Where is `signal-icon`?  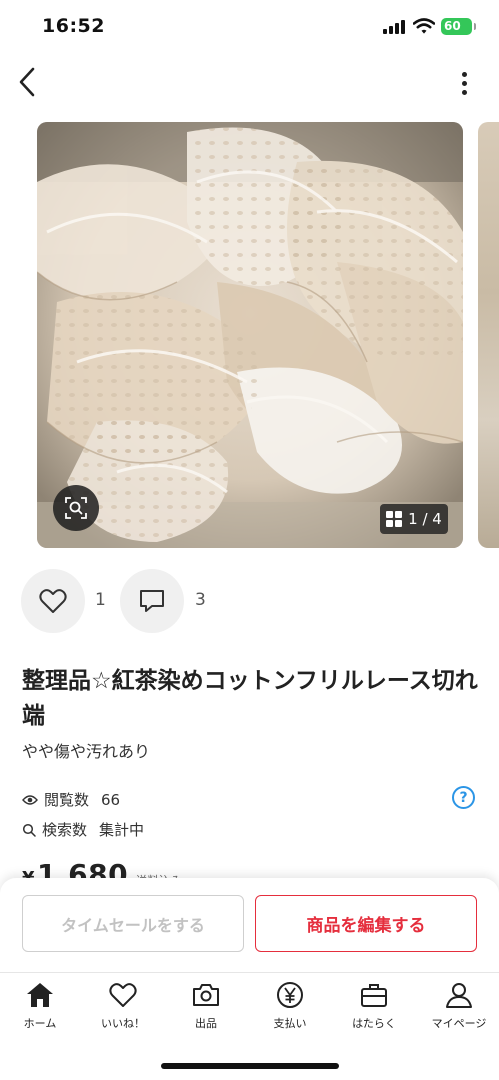
signal-icon is located at coordinates (395, 27).